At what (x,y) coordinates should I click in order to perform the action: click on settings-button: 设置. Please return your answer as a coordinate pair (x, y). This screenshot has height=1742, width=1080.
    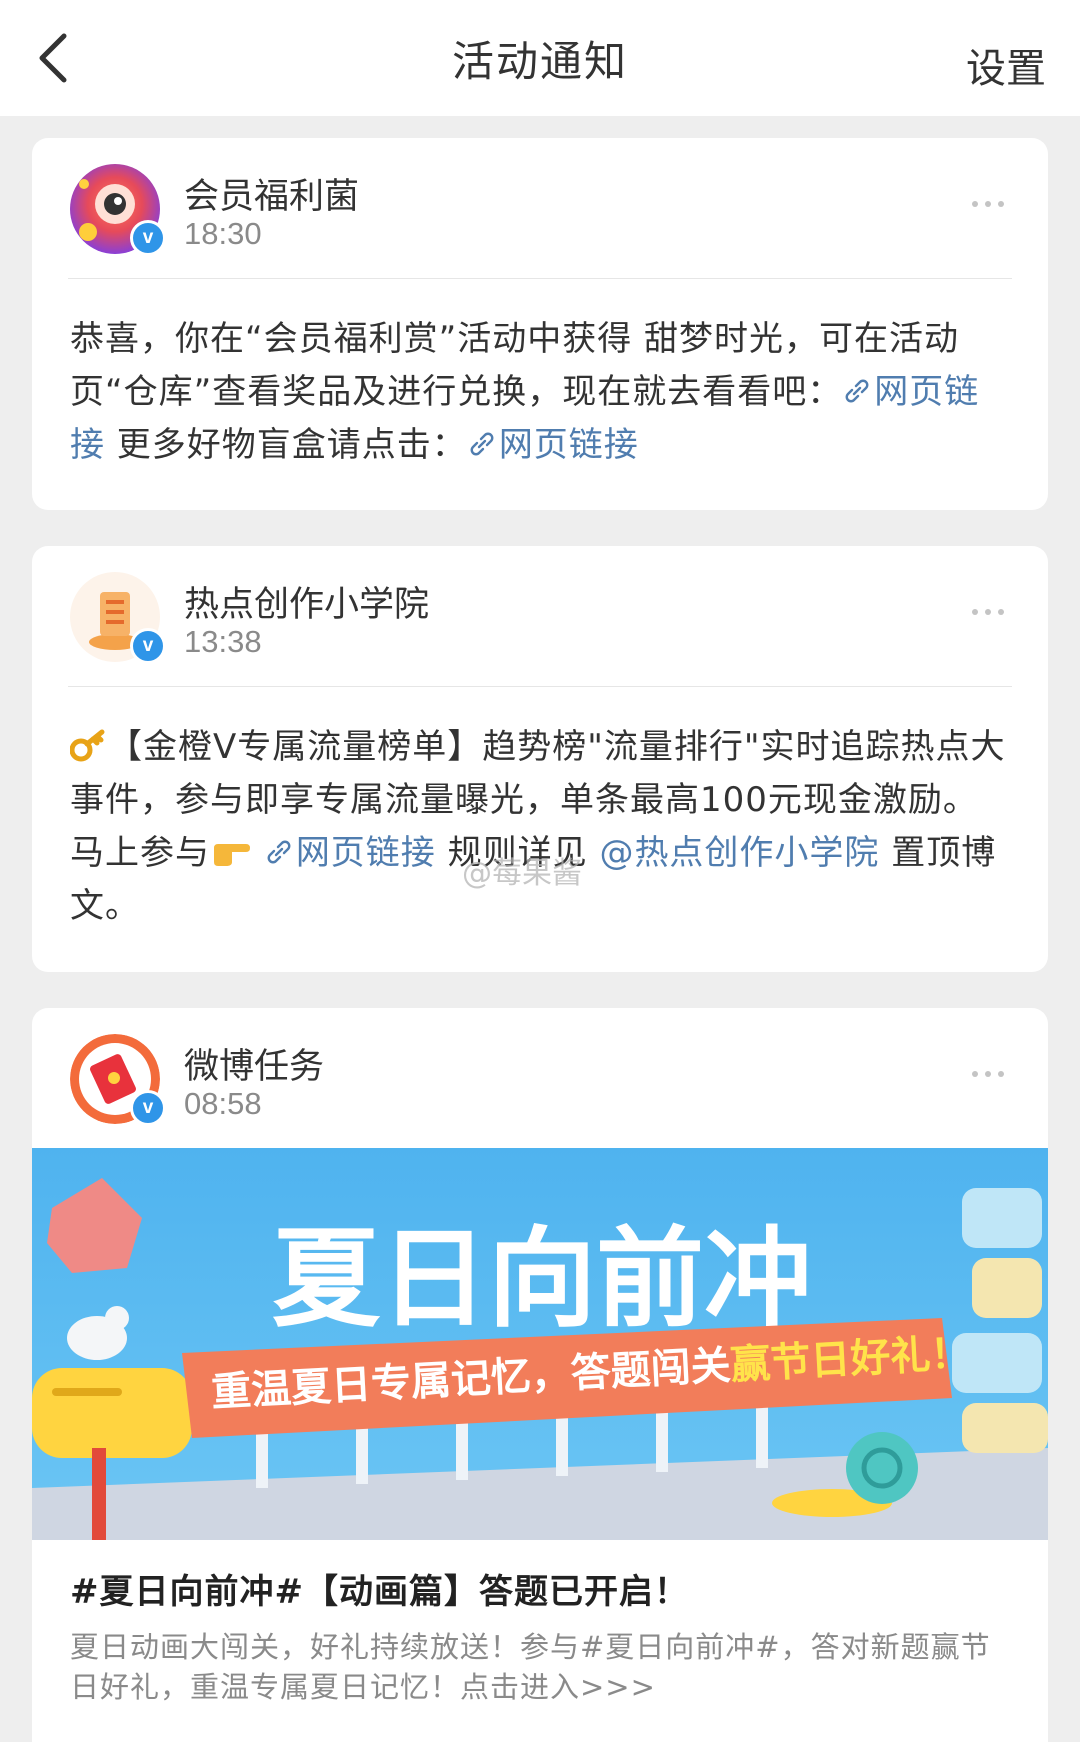
    Looking at the image, I should click on (1006, 65).